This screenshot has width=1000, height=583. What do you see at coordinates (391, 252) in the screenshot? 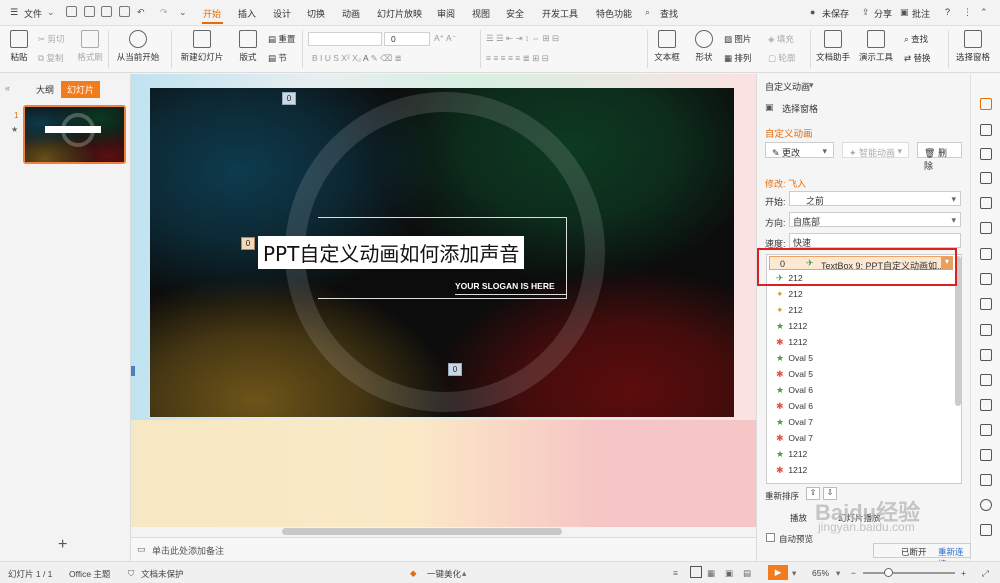
I see `slide-title: PPT自定义动画如何添加声音` at bounding box center [391, 252].